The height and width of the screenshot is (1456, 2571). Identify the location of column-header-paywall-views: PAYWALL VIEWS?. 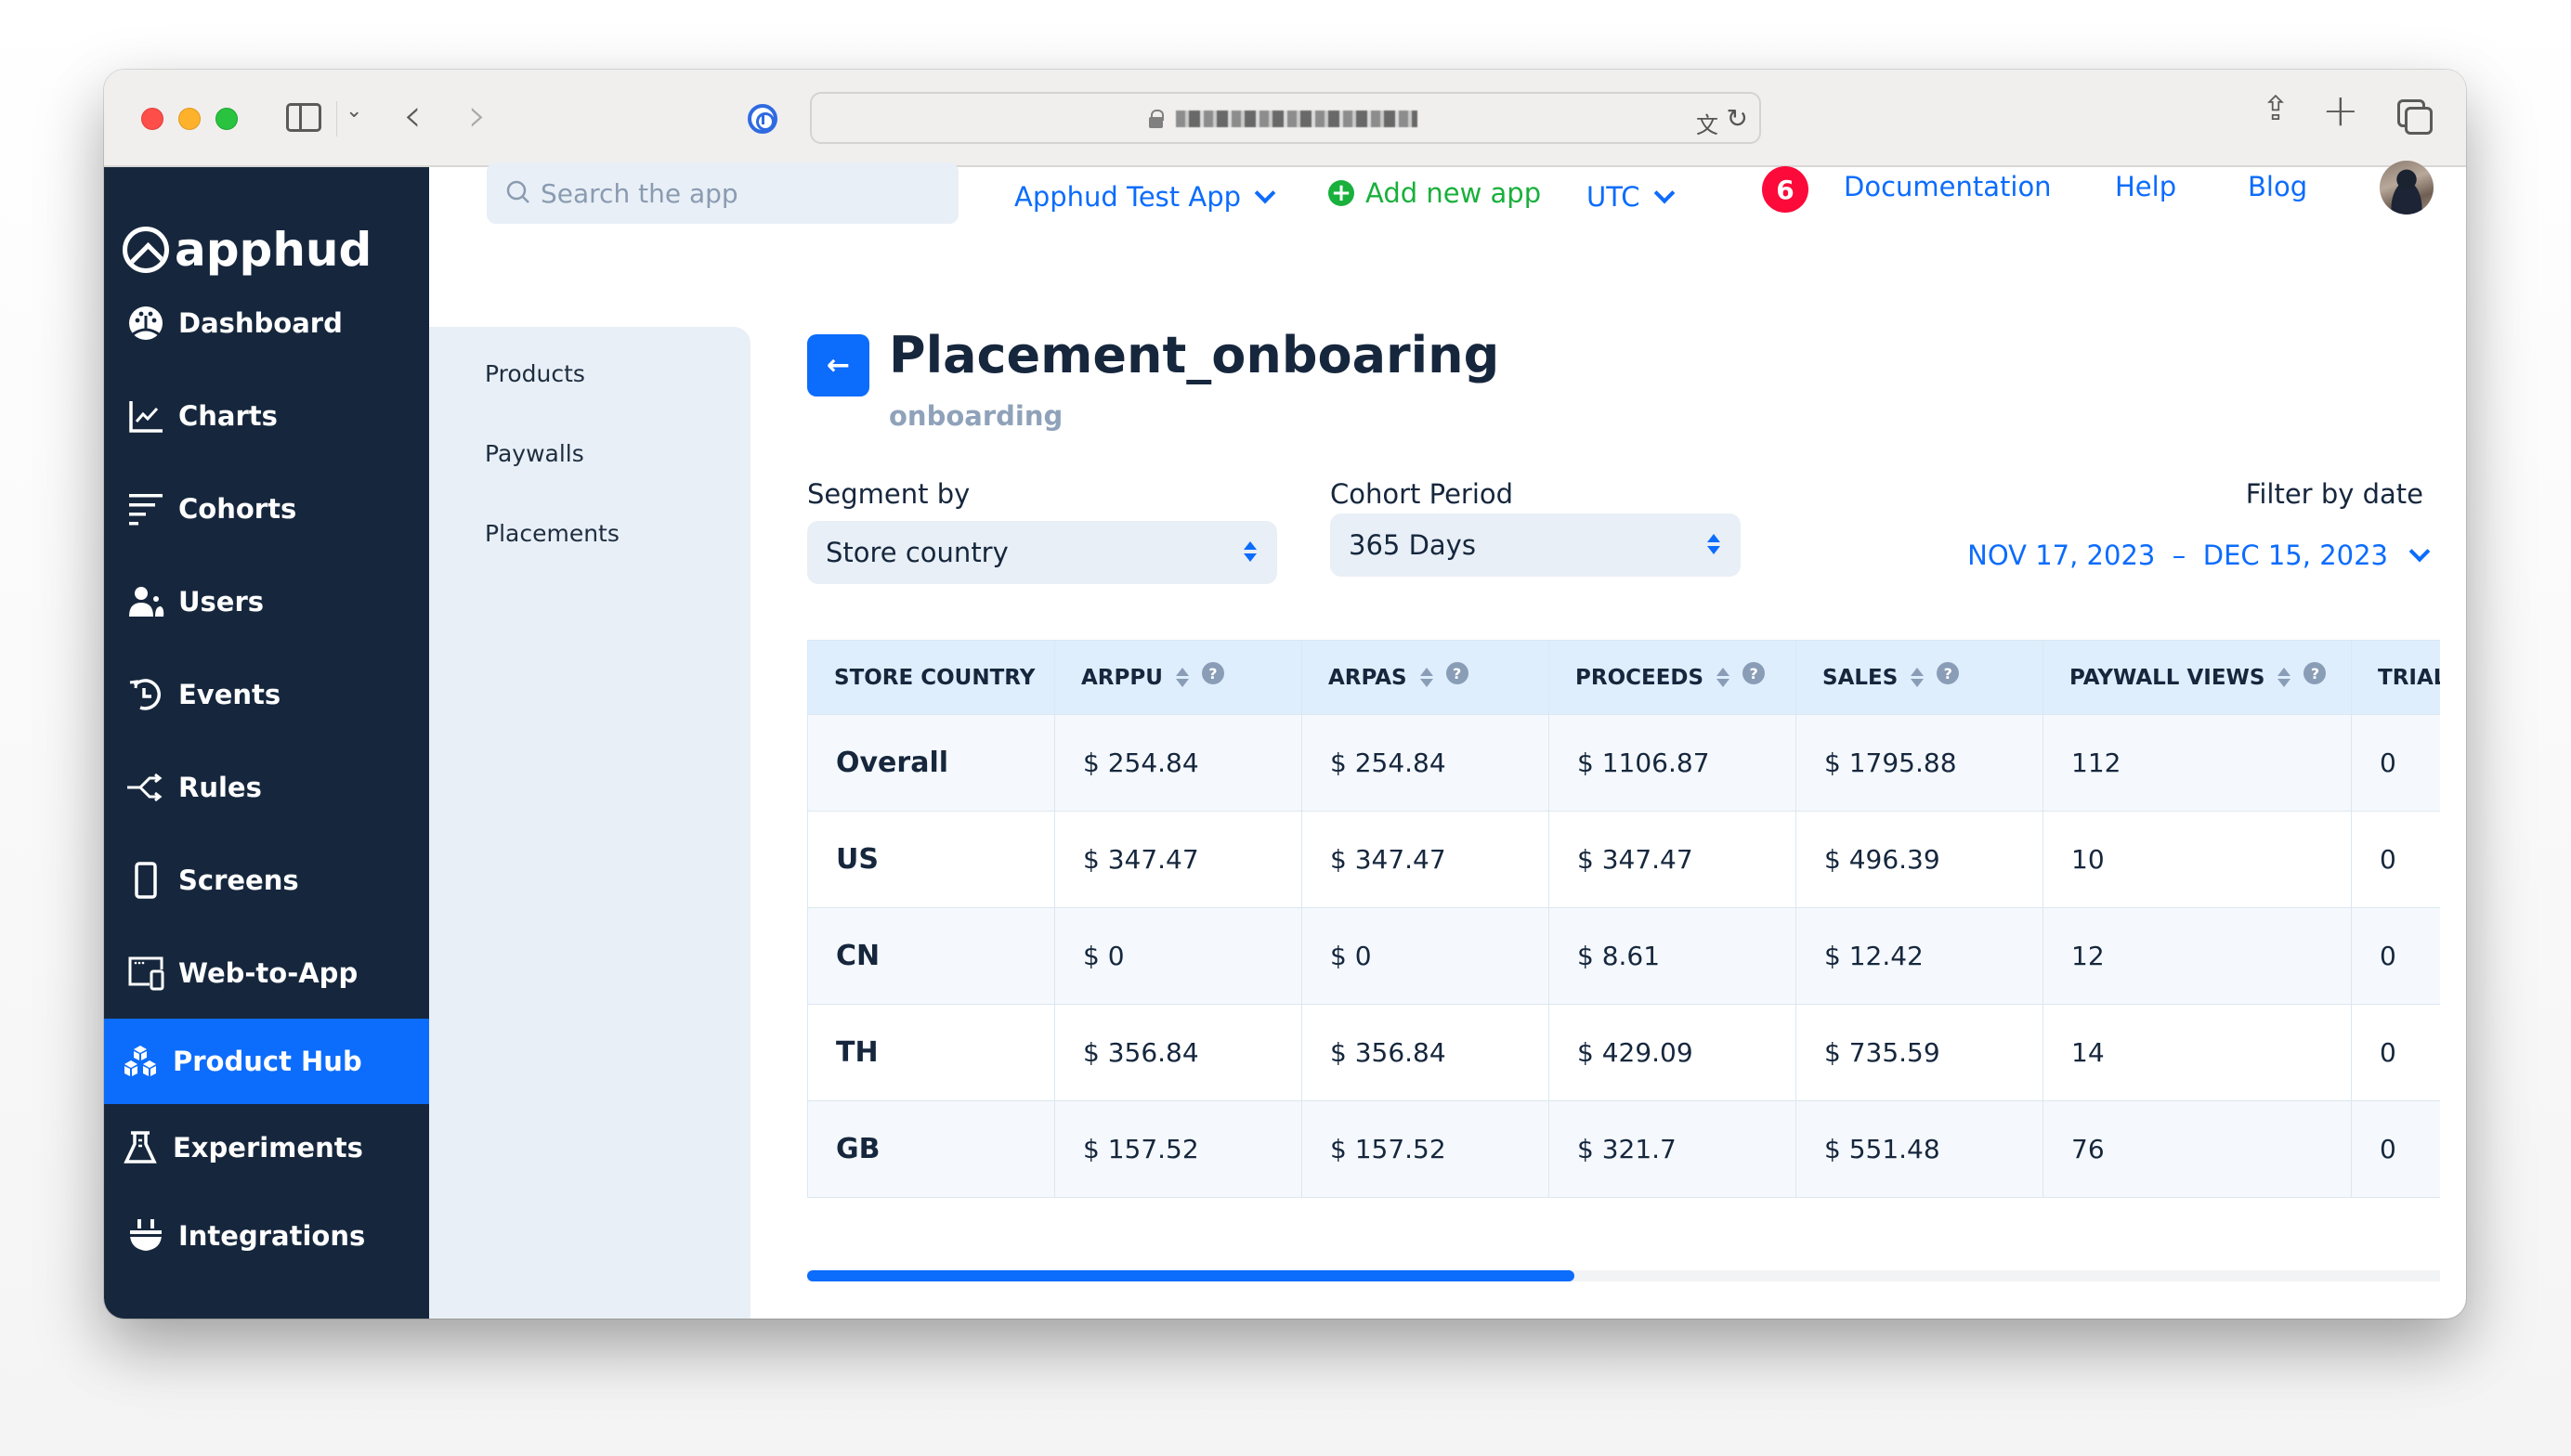
(2197, 677).